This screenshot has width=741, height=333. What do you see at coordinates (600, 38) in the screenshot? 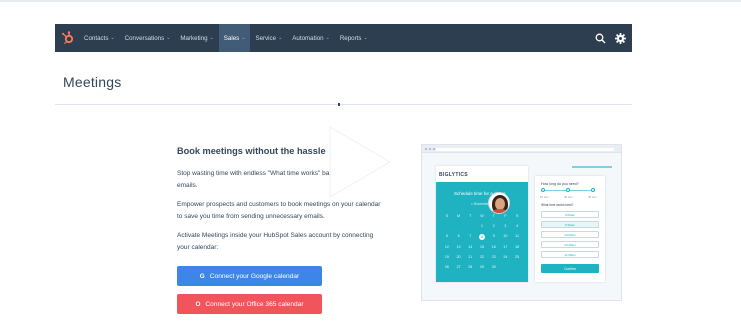
I see `search-icon` at bounding box center [600, 38].